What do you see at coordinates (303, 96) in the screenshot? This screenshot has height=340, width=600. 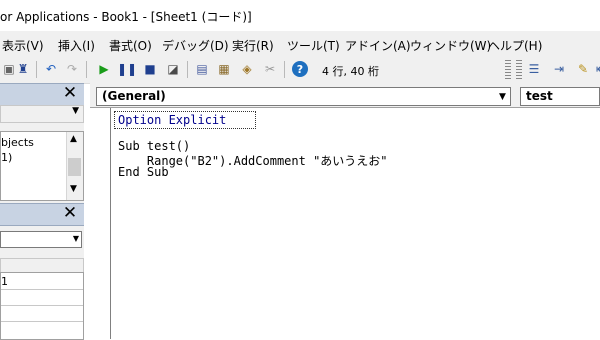 I see `object-dropdown: (General) ▼` at bounding box center [303, 96].